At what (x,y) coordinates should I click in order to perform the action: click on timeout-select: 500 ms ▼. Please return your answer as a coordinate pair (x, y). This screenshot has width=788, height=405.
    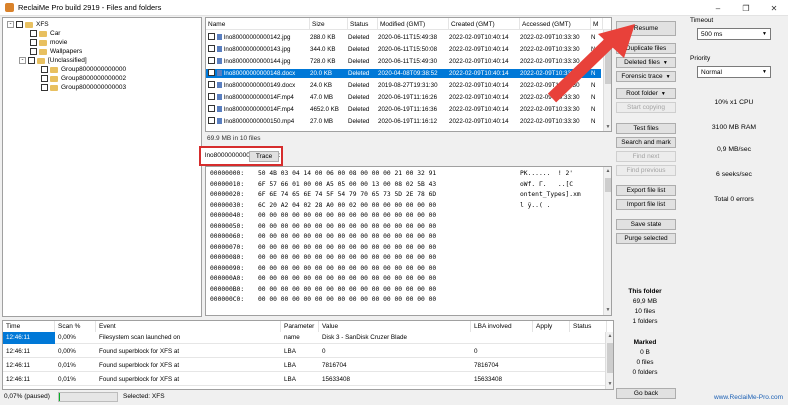
    Looking at the image, I should click on (734, 34).